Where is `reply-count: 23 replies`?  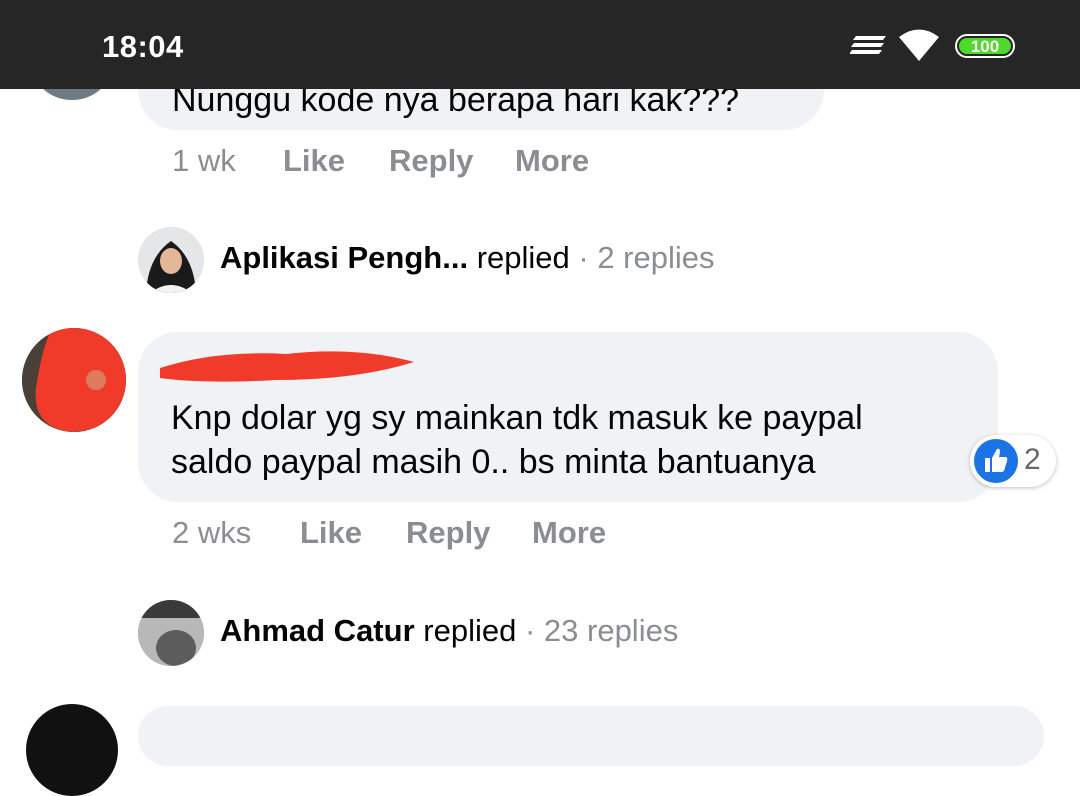
reply-count: 23 replies is located at coordinates (611, 630).